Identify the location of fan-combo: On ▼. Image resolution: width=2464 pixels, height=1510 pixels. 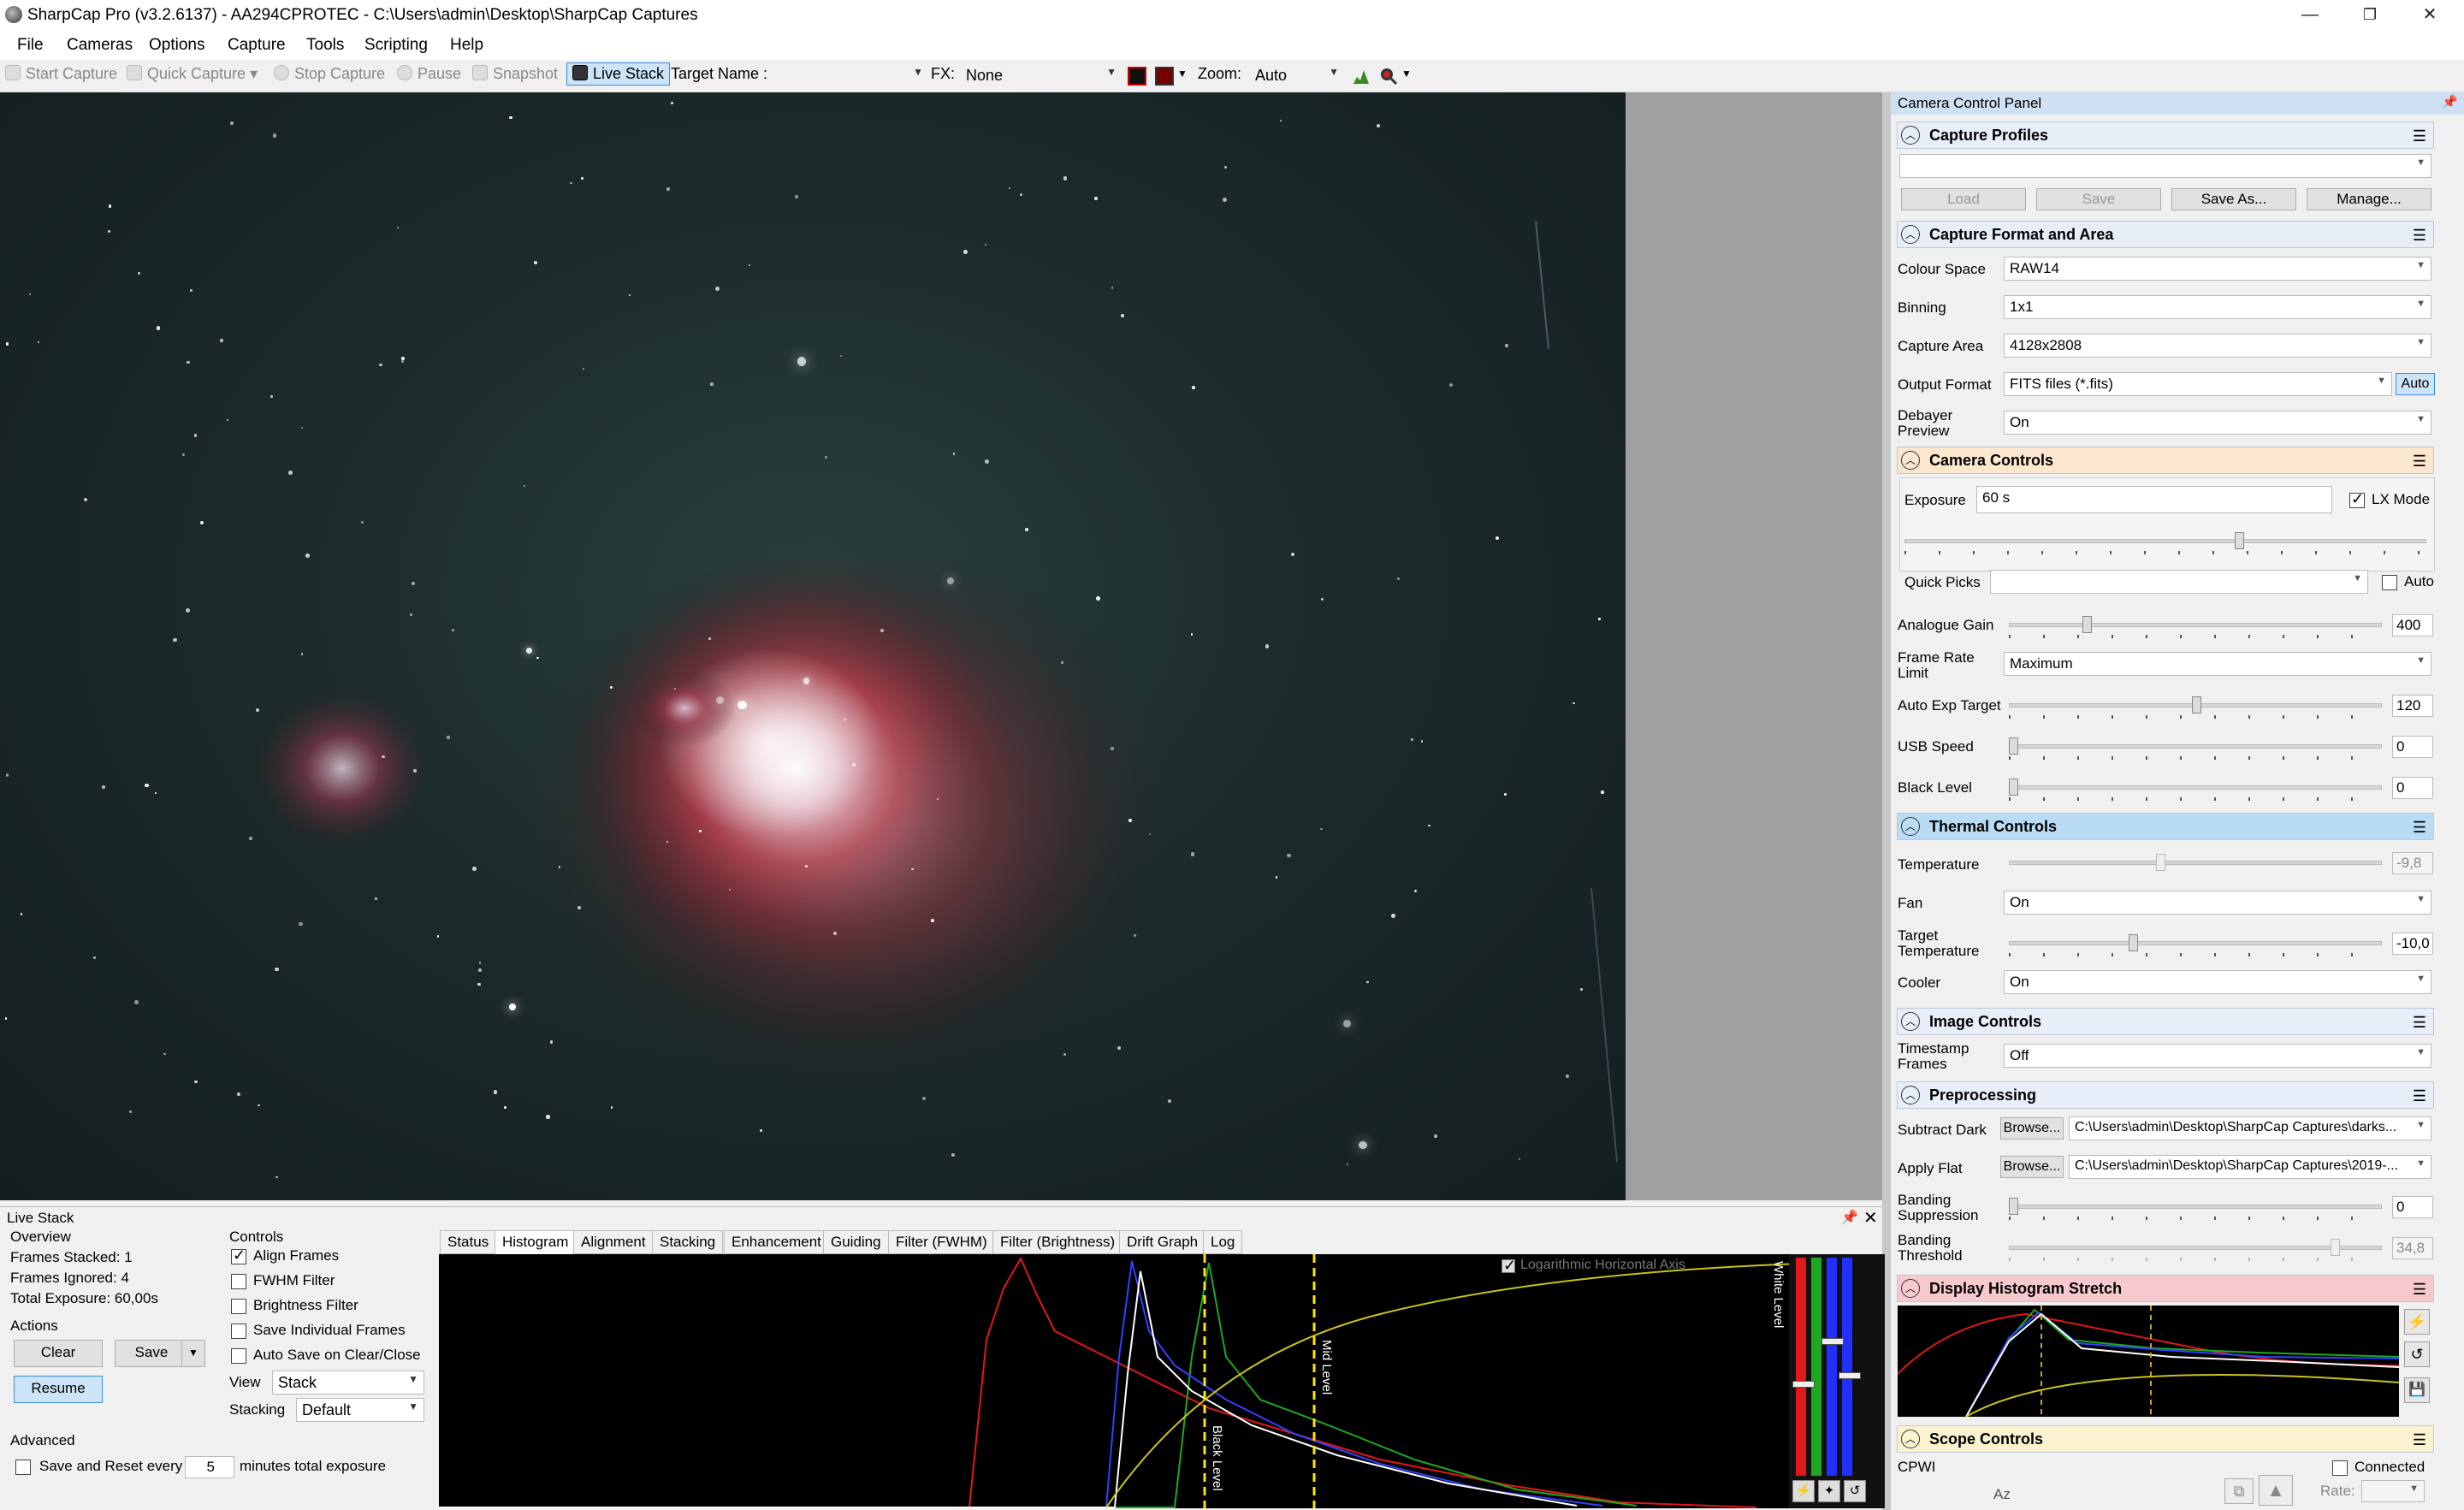
(2217, 903).